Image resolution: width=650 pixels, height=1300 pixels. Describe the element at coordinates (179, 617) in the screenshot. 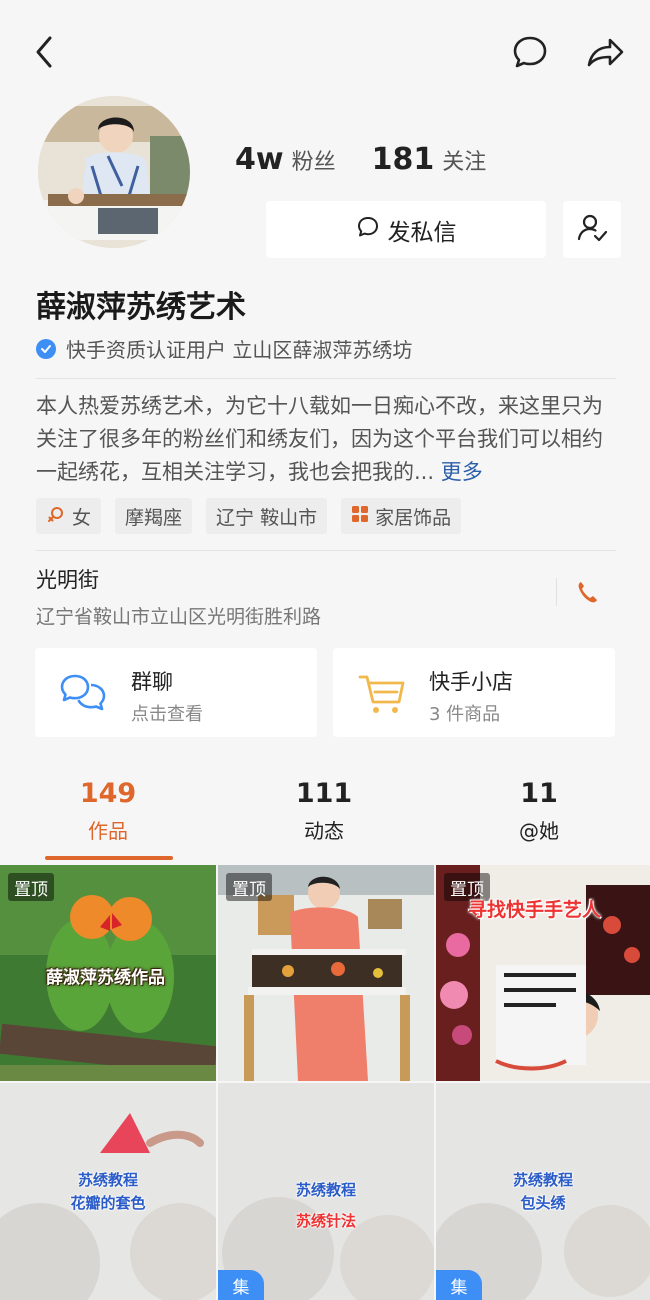

I see `location-address: 辽宁省鞍山市立山区光明街胜利路` at that location.